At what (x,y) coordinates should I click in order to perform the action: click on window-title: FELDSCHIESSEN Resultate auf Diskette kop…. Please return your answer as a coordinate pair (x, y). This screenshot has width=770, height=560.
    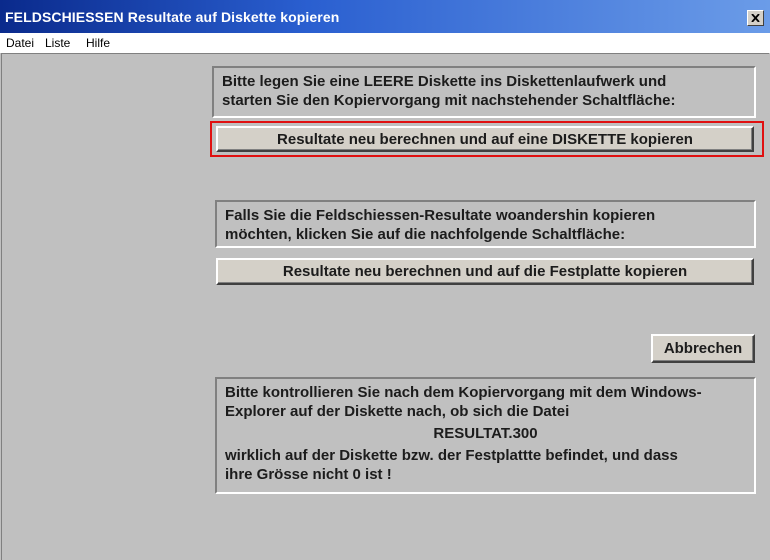
    Looking at the image, I should click on (172, 17).